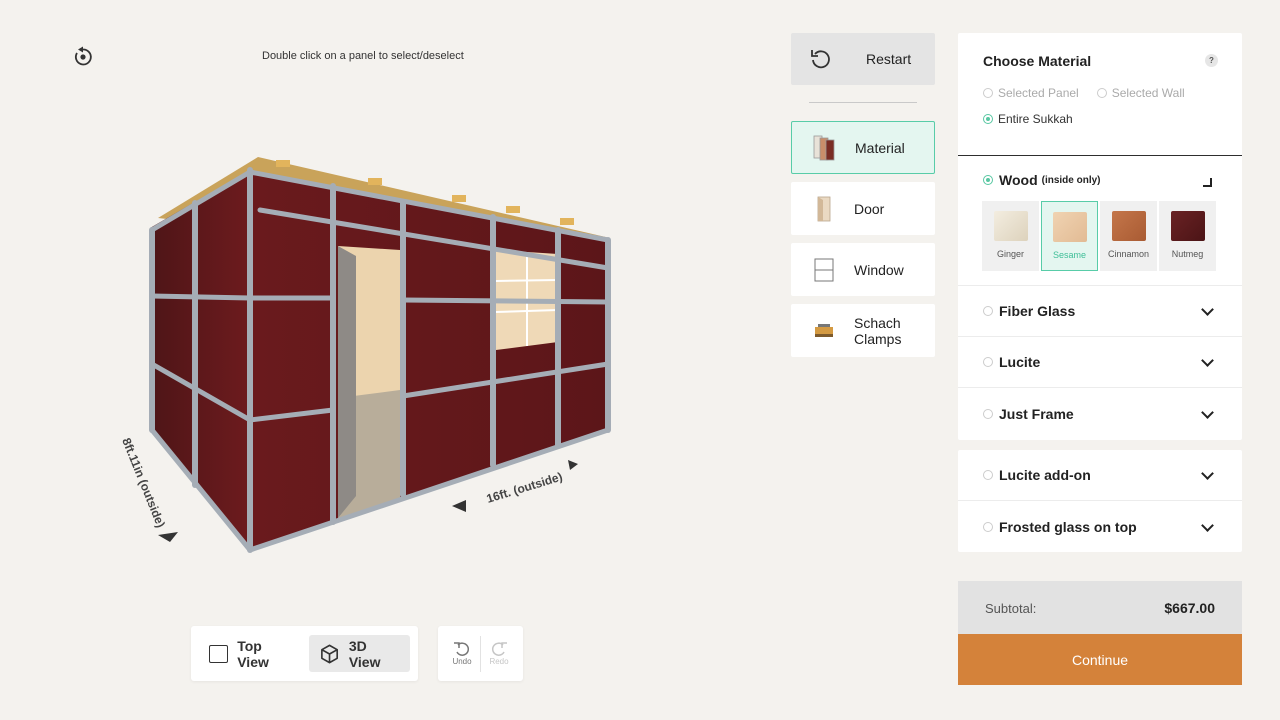 The image size is (1280, 720). I want to click on clamp-icon, so click(824, 331).